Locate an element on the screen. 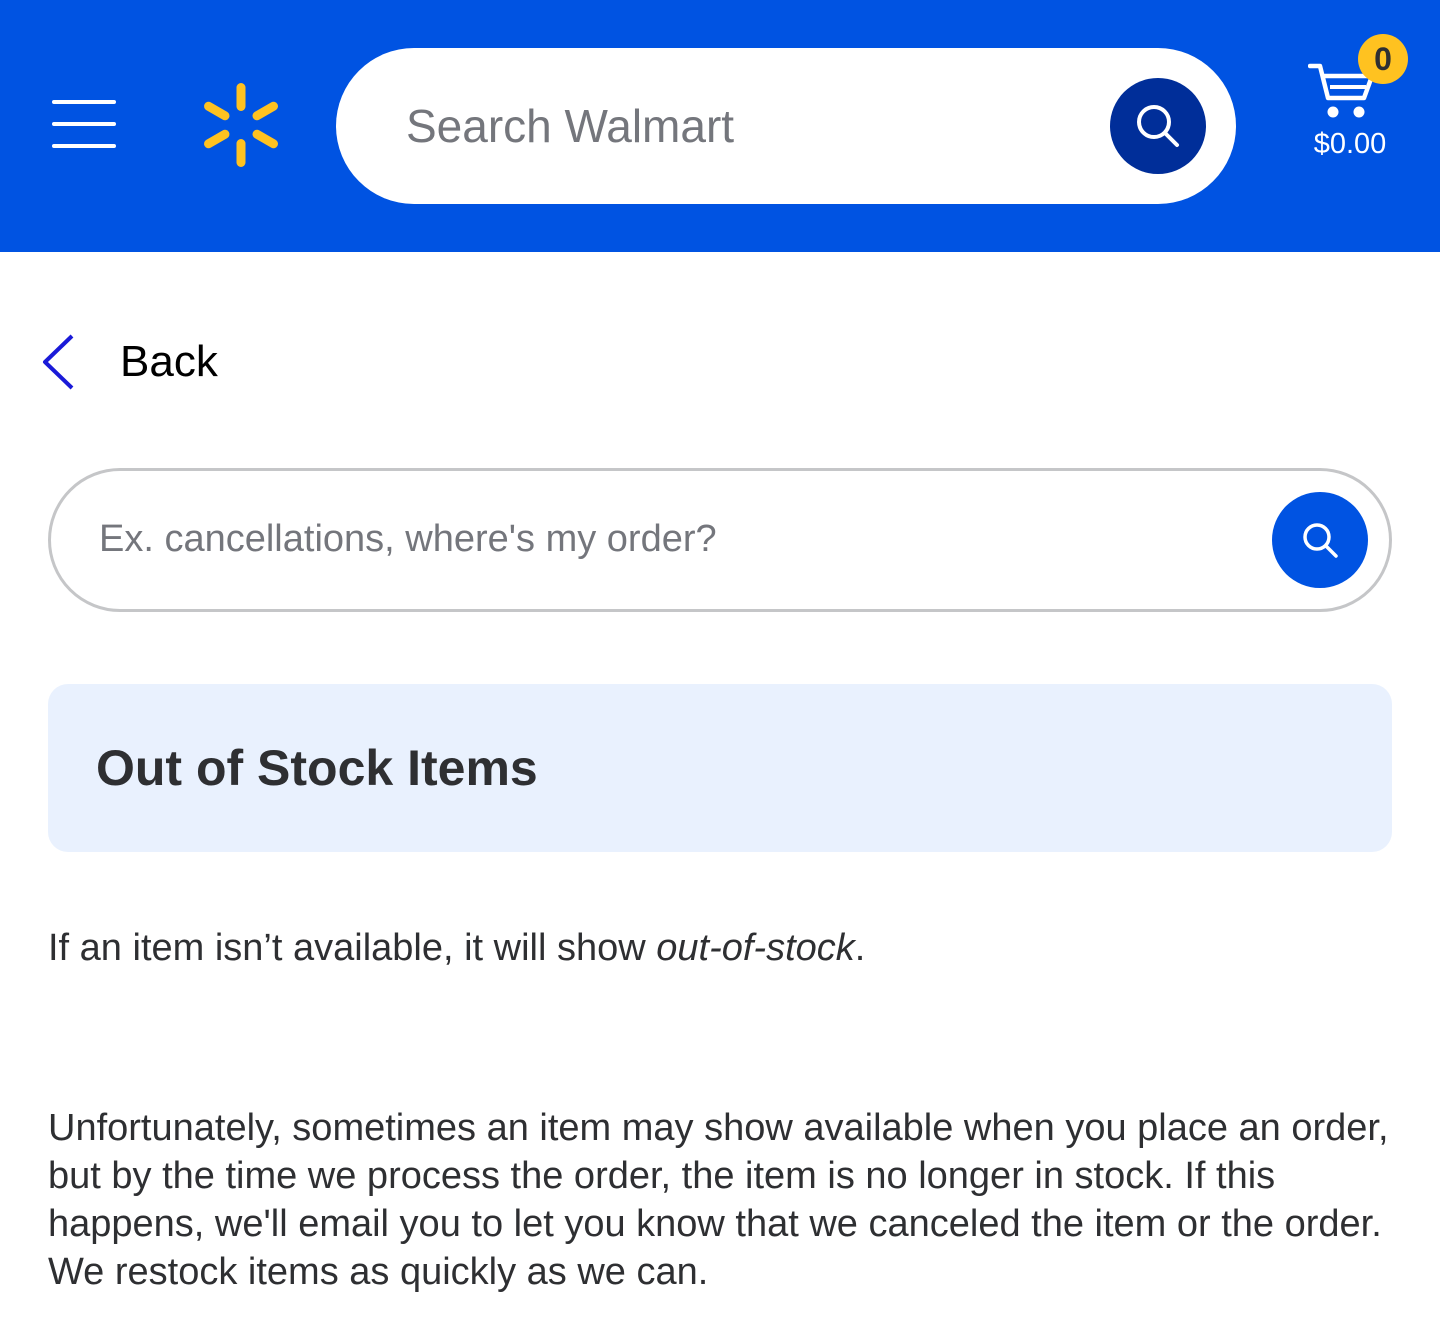 This screenshot has height=1332, width=1440. article-title-box: Out of Stock Items is located at coordinates (720, 768).